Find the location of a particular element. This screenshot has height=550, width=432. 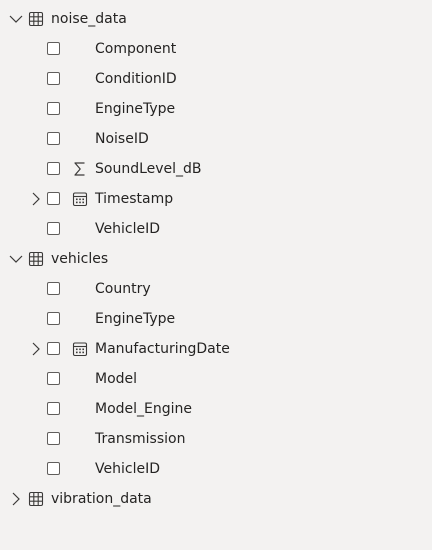

field-label: SoundLevel_dB is located at coordinates (148, 169).